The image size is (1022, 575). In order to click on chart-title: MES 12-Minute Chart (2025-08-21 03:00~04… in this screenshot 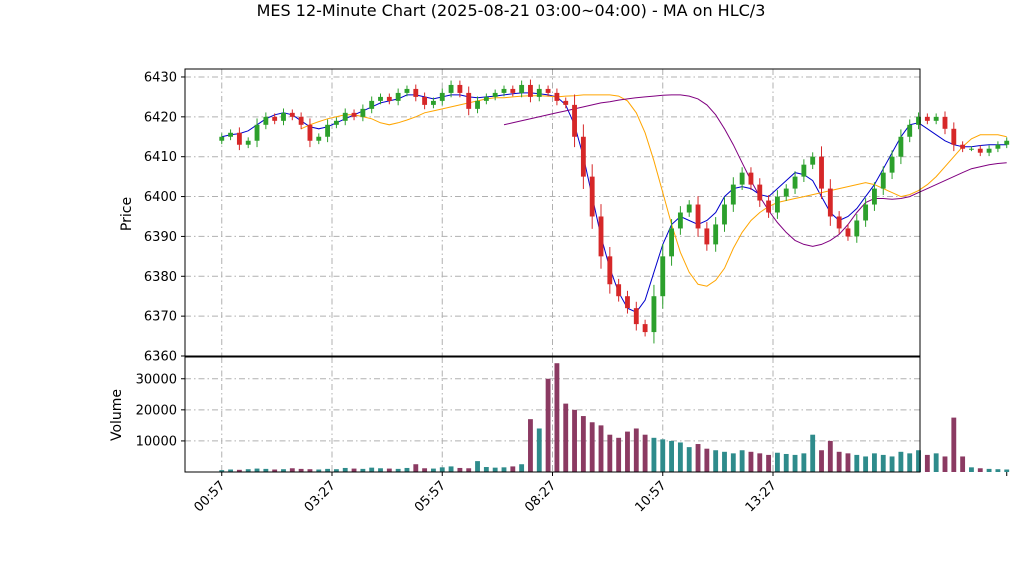, I will do `click(511, 10)`.